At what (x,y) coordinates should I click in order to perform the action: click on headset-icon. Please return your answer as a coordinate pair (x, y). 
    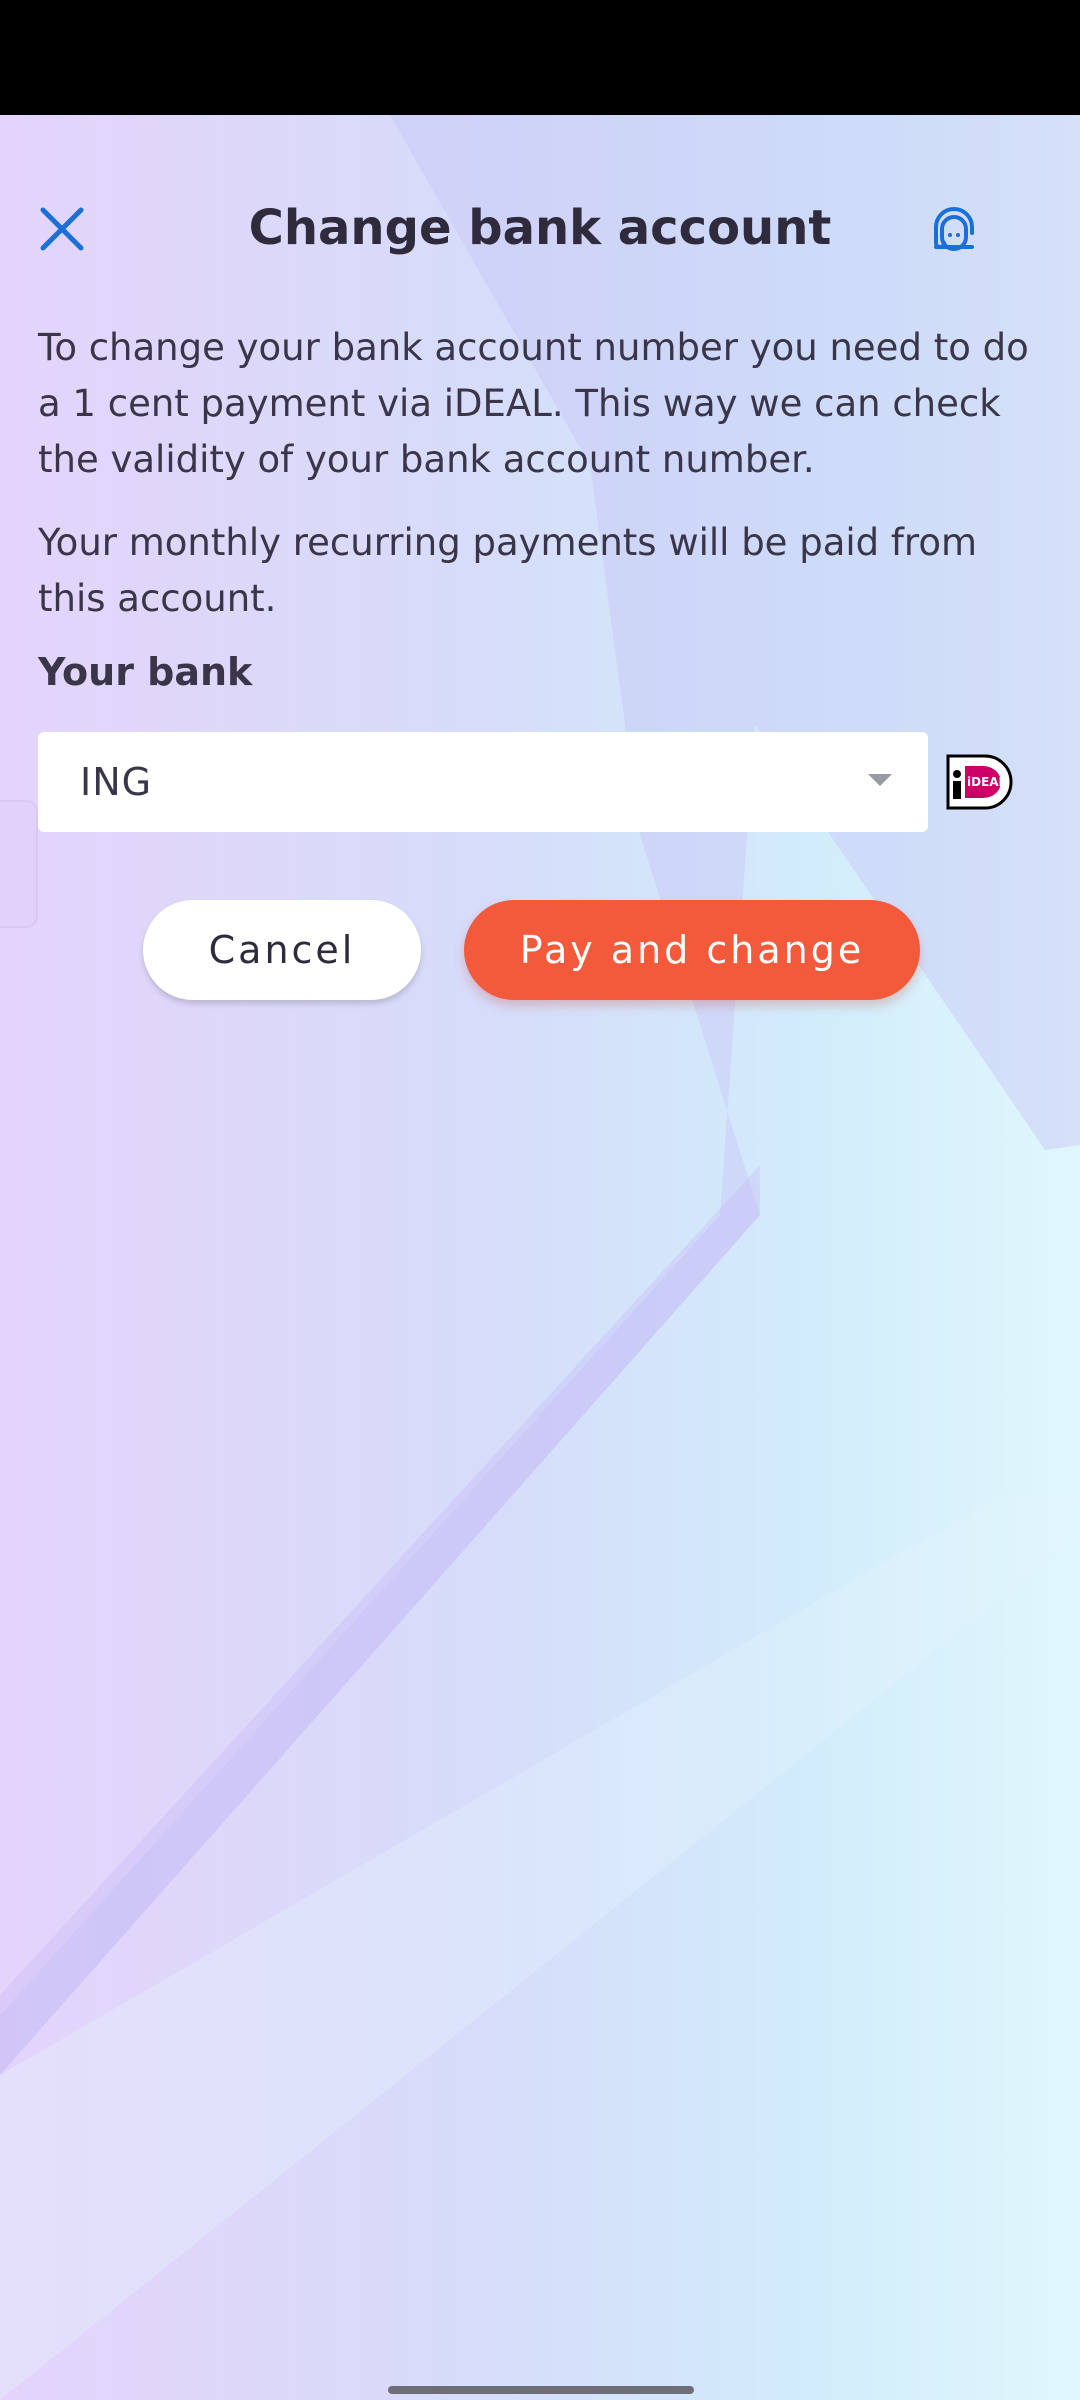
    Looking at the image, I should click on (954, 229).